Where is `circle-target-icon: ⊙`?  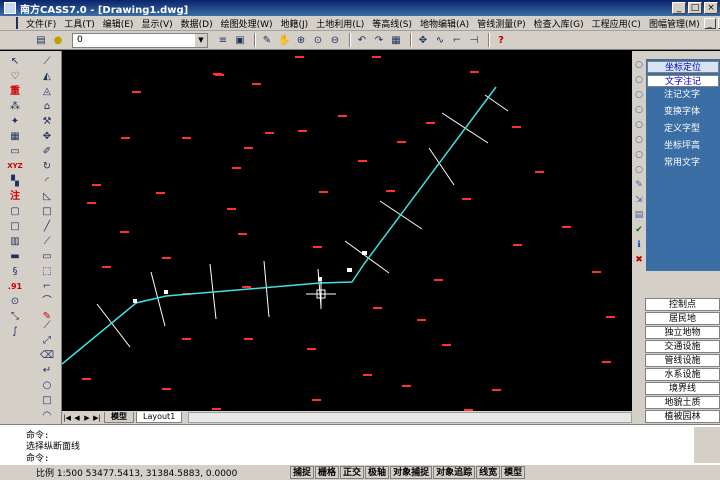 circle-target-icon: ⊙ is located at coordinates (15, 301).